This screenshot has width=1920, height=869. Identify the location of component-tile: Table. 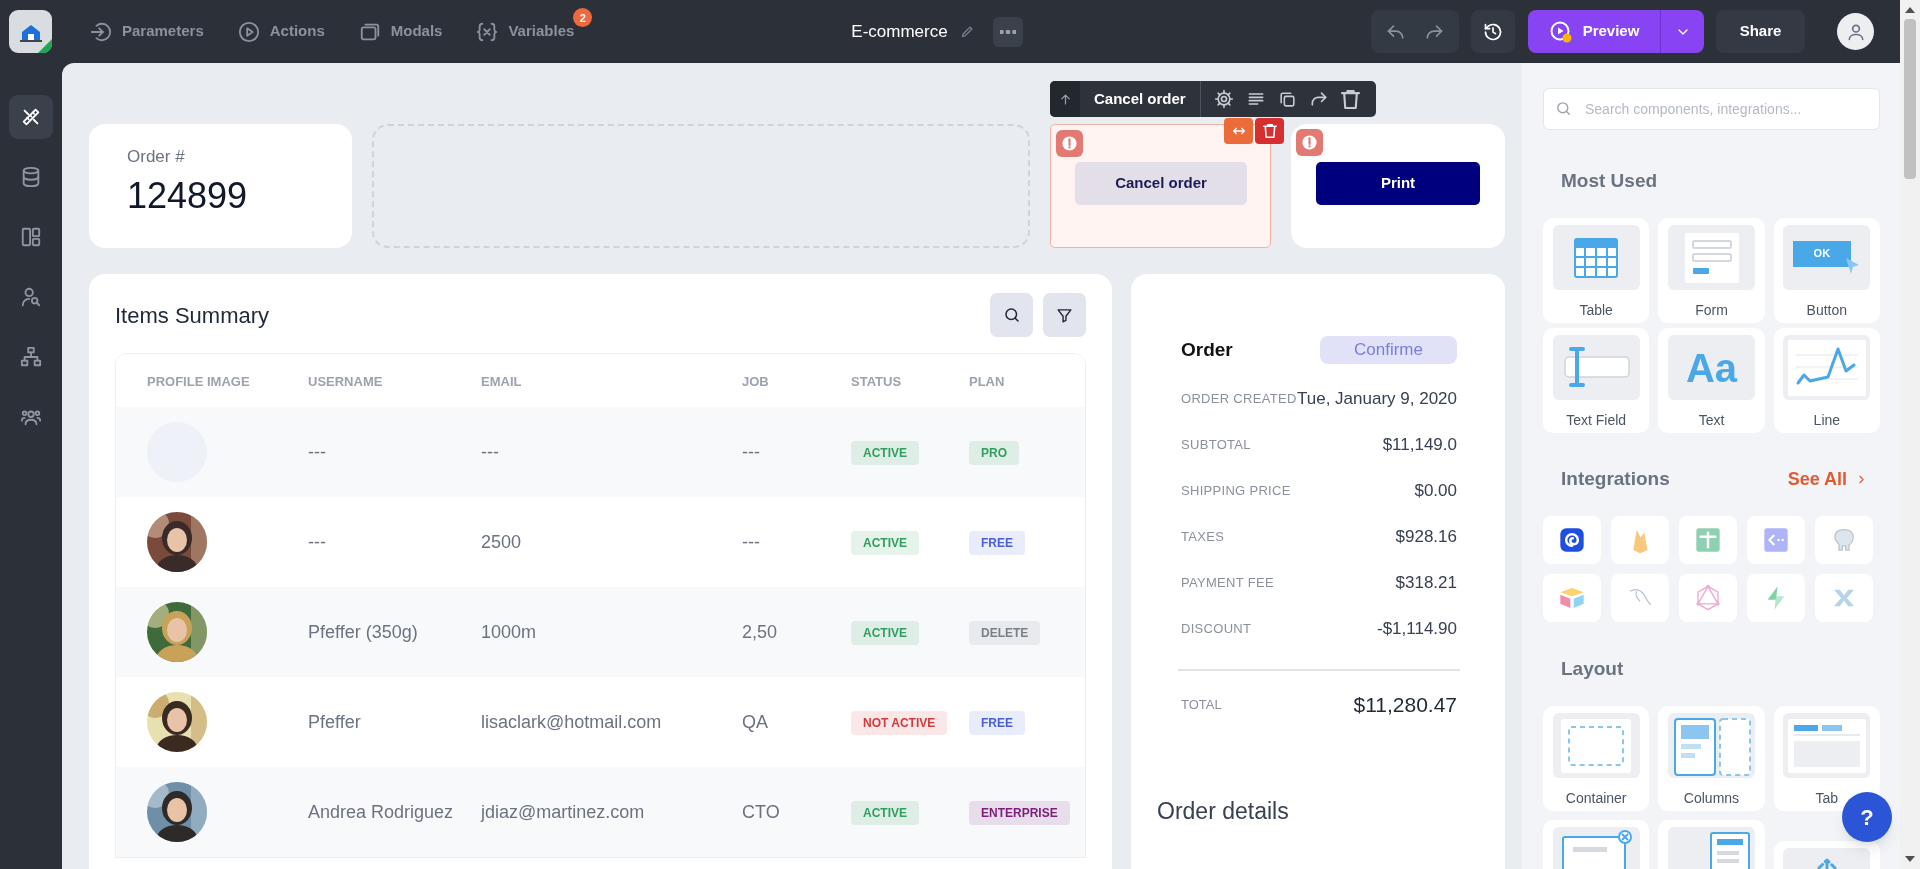
(1596, 270).